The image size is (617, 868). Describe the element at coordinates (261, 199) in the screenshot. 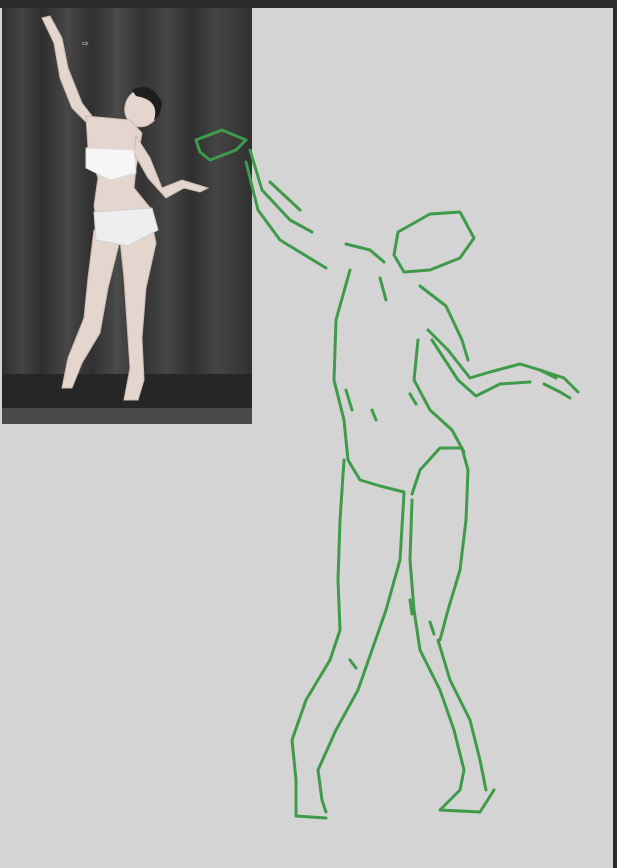

I see `sketch-raised-arm` at that location.